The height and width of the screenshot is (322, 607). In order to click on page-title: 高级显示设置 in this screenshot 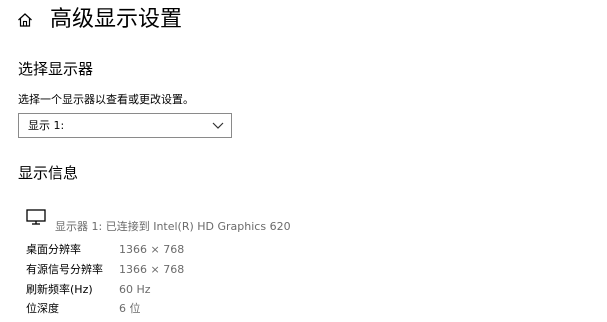, I will do `click(116, 19)`.